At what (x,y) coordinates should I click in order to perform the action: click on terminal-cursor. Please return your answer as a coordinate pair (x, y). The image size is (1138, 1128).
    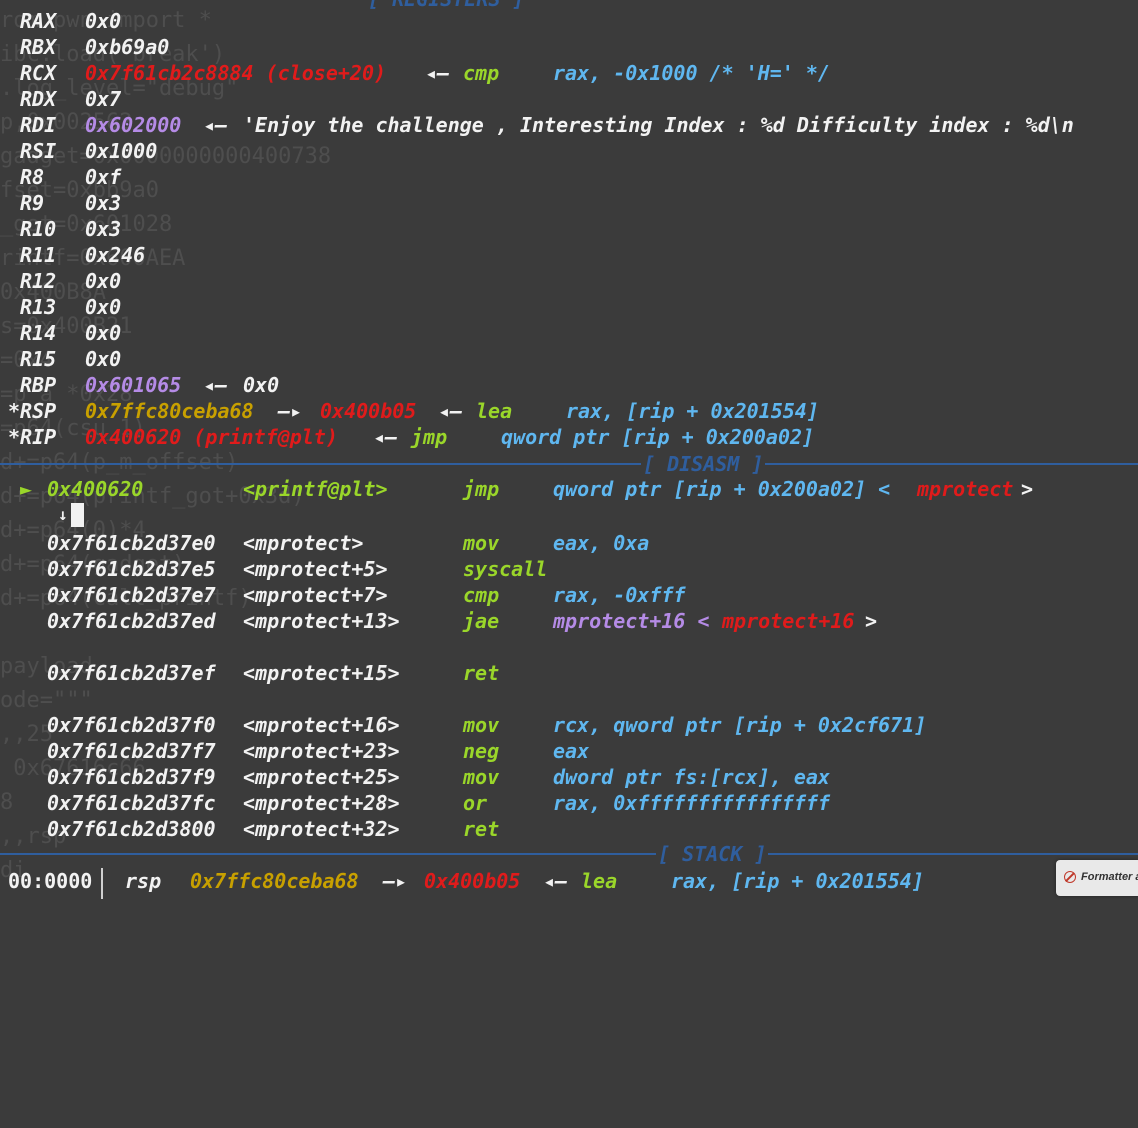
    Looking at the image, I should click on (77, 515).